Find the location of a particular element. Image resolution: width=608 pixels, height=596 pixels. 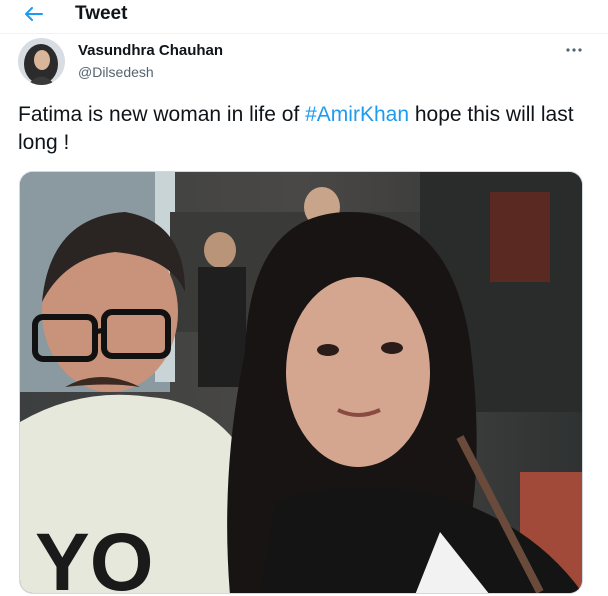

tweet-header: Tweet is located at coordinates (304, 17).